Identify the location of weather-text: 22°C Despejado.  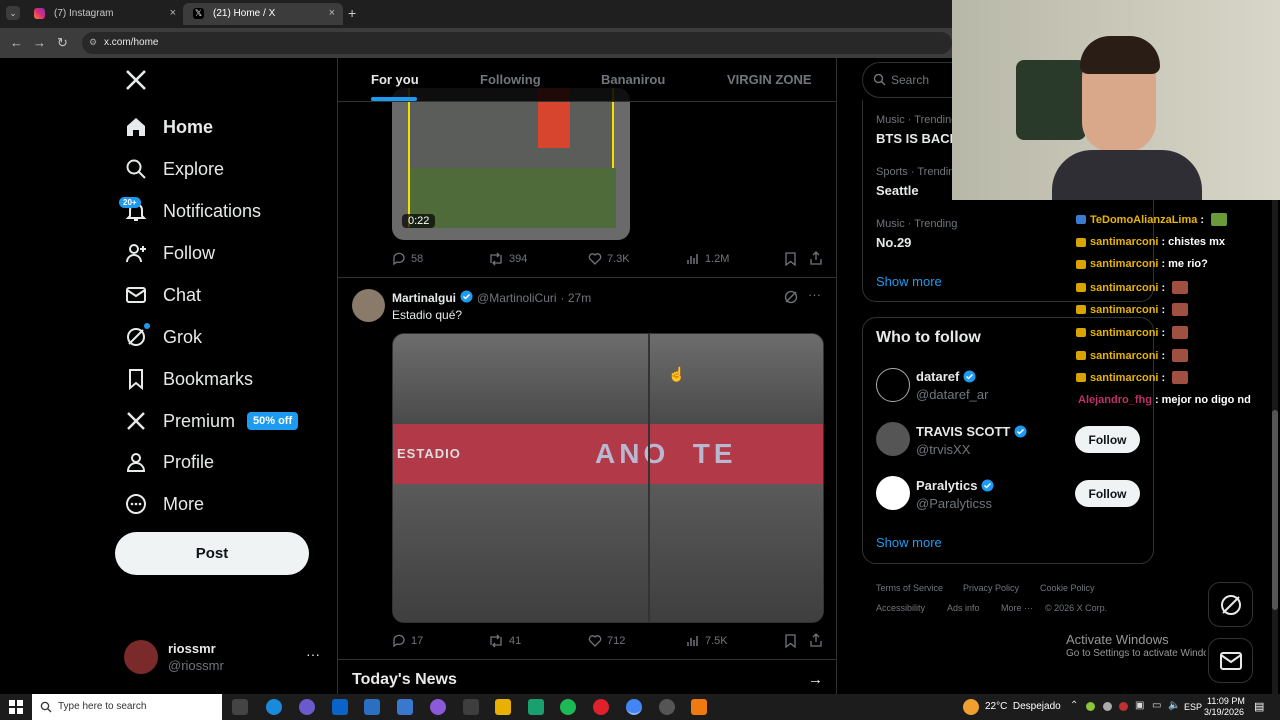
(1023, 706).